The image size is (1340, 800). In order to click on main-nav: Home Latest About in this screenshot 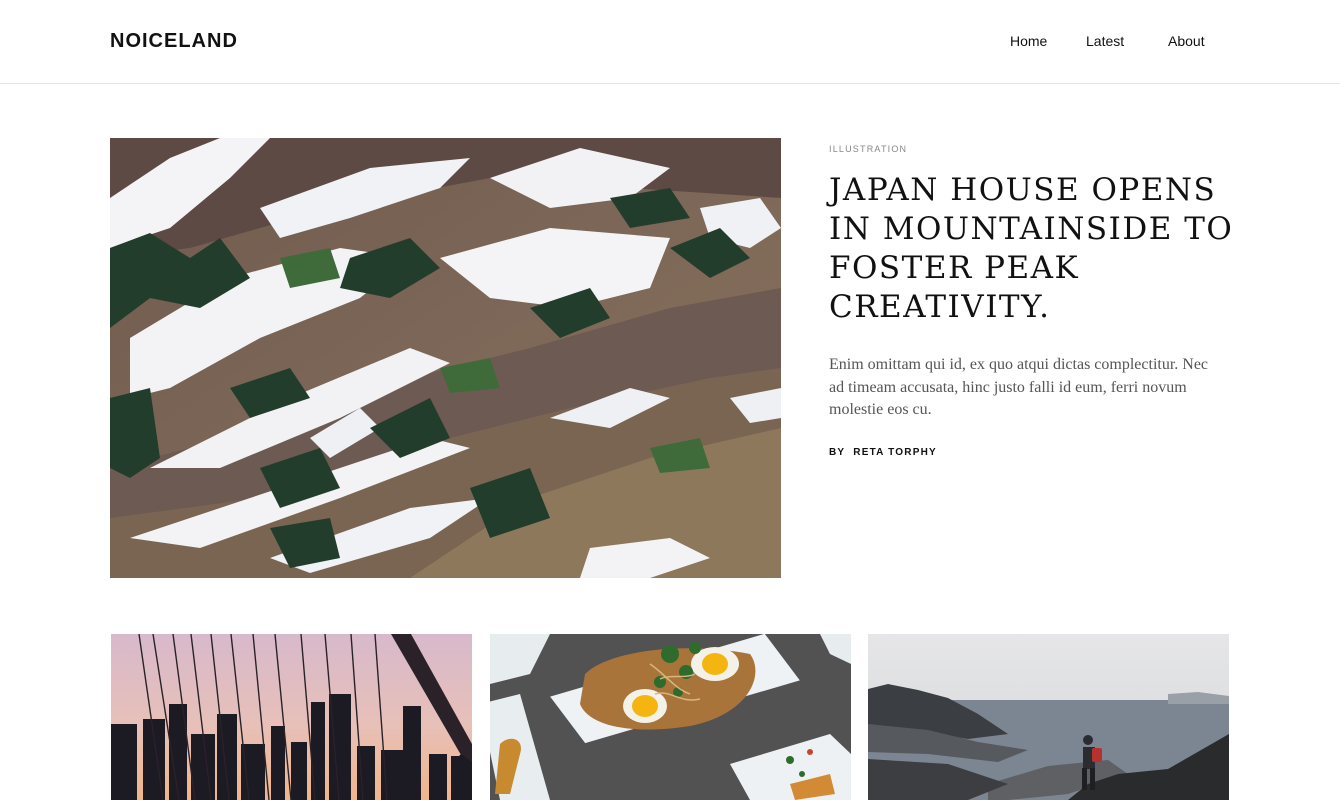, I will do `click(670, 43)`.